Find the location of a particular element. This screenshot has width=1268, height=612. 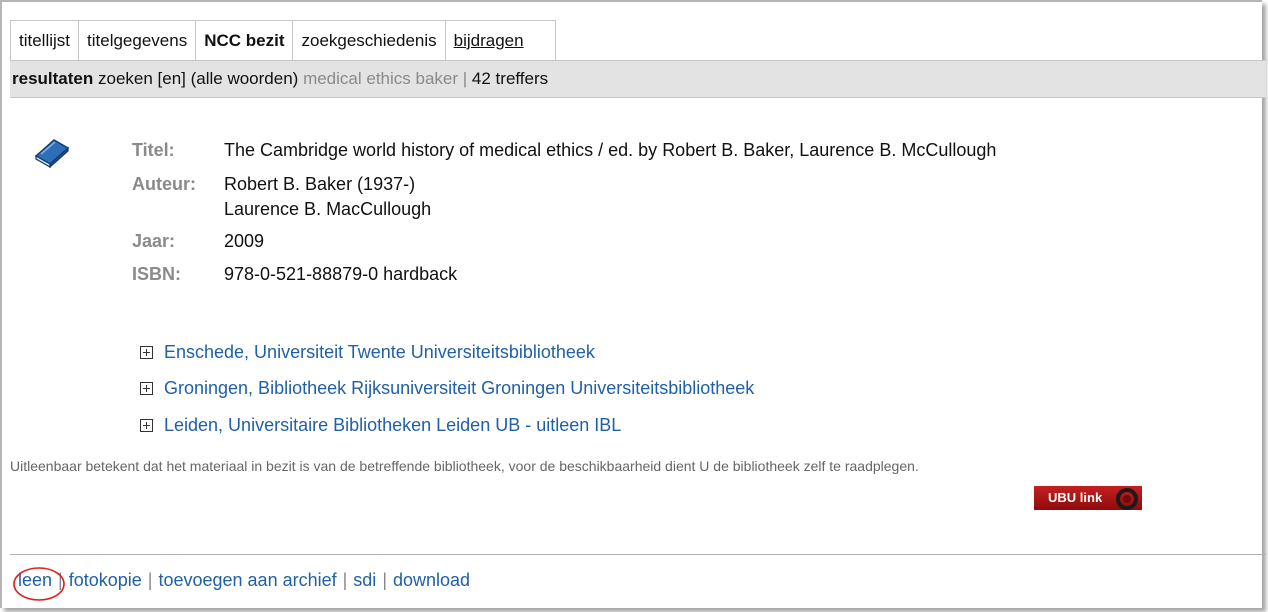

ubu-link-label: UBU link is located at coordinates (1075, 497).